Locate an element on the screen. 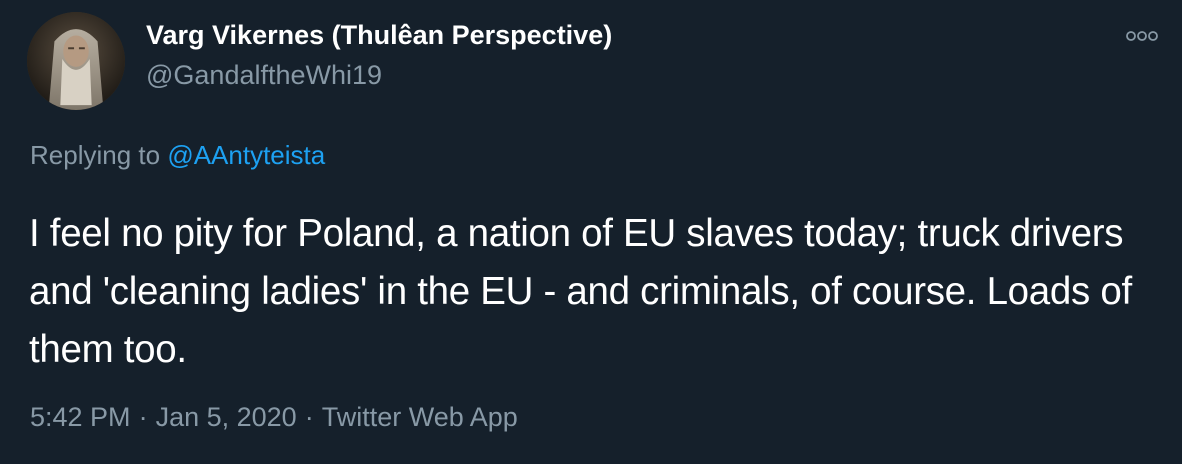  more-horizontal-icon is located at coordinates (1142, 36).